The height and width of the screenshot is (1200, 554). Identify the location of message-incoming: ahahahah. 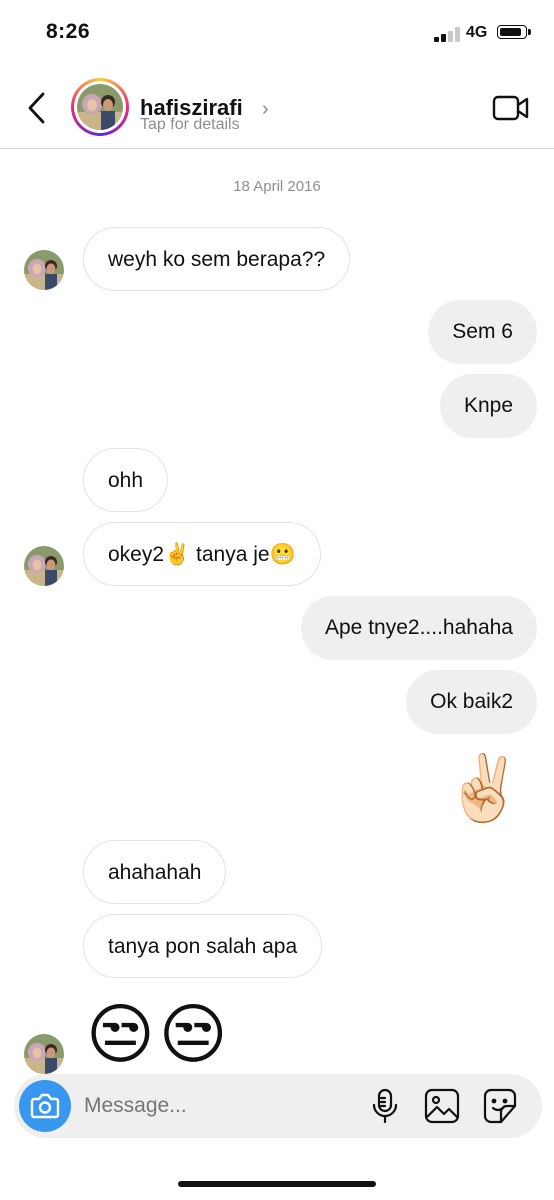
(155, 872).